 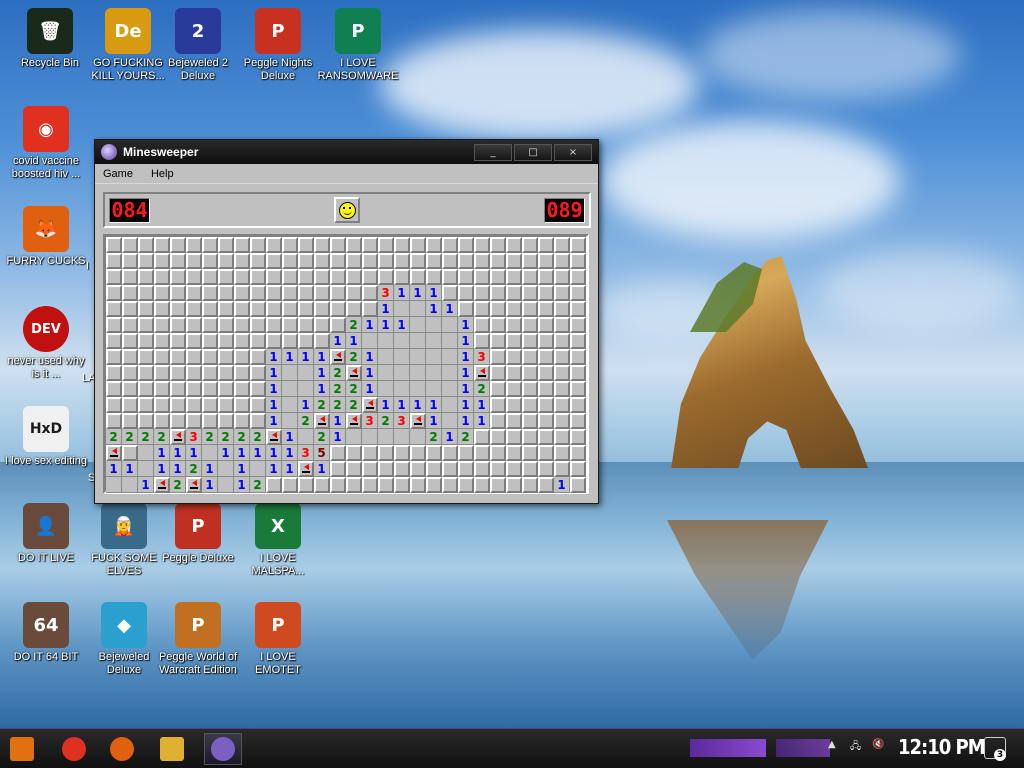 I want to click on taskbar-chrome-button, so click(x=74, y=749).